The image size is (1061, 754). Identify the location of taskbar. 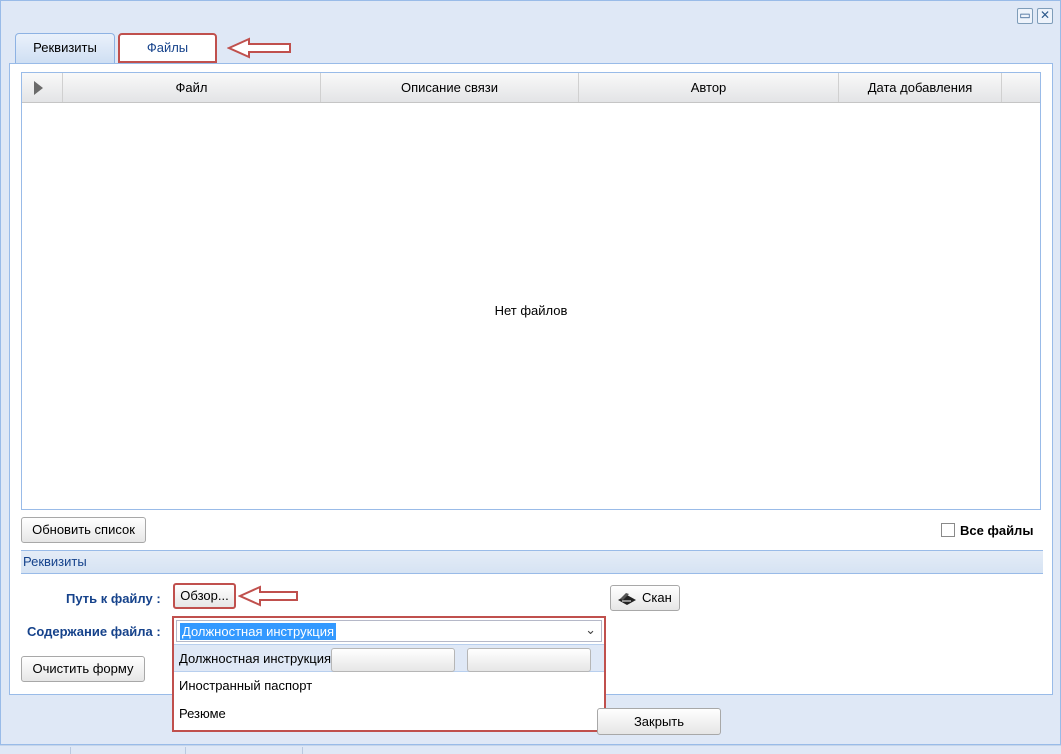
(530, 749).